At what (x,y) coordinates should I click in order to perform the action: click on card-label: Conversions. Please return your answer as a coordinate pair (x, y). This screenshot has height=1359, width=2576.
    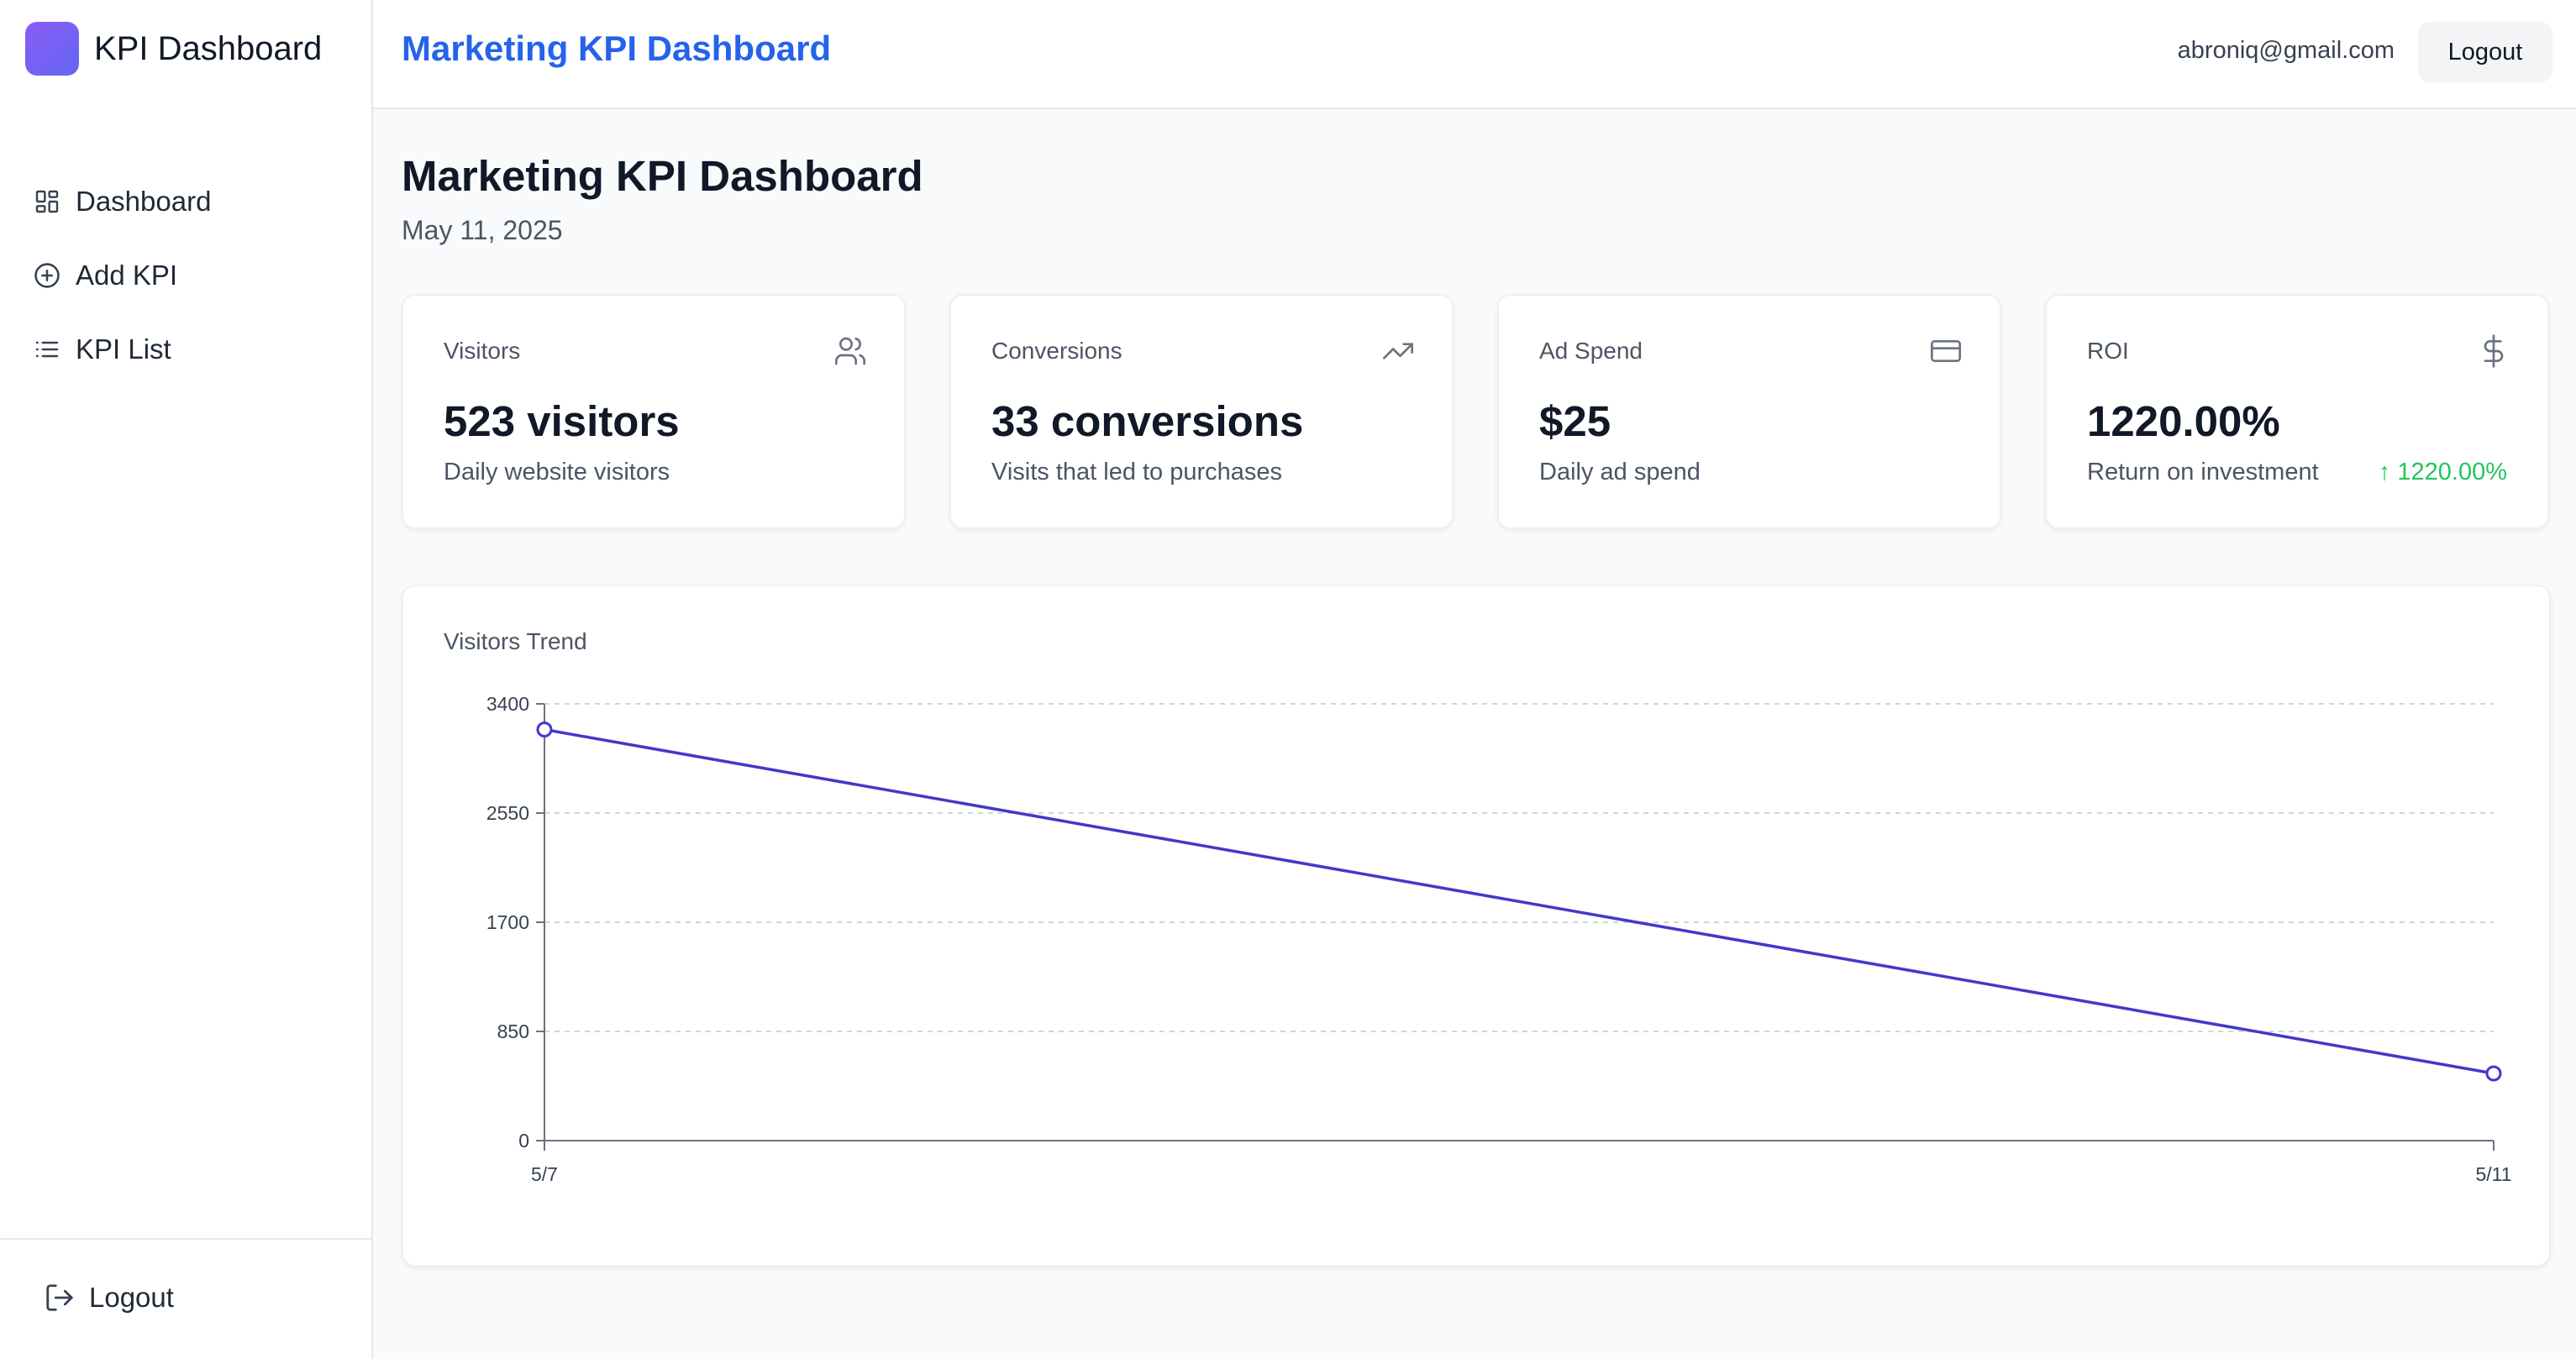
    Looking at the image, I should click on (1056, 351).